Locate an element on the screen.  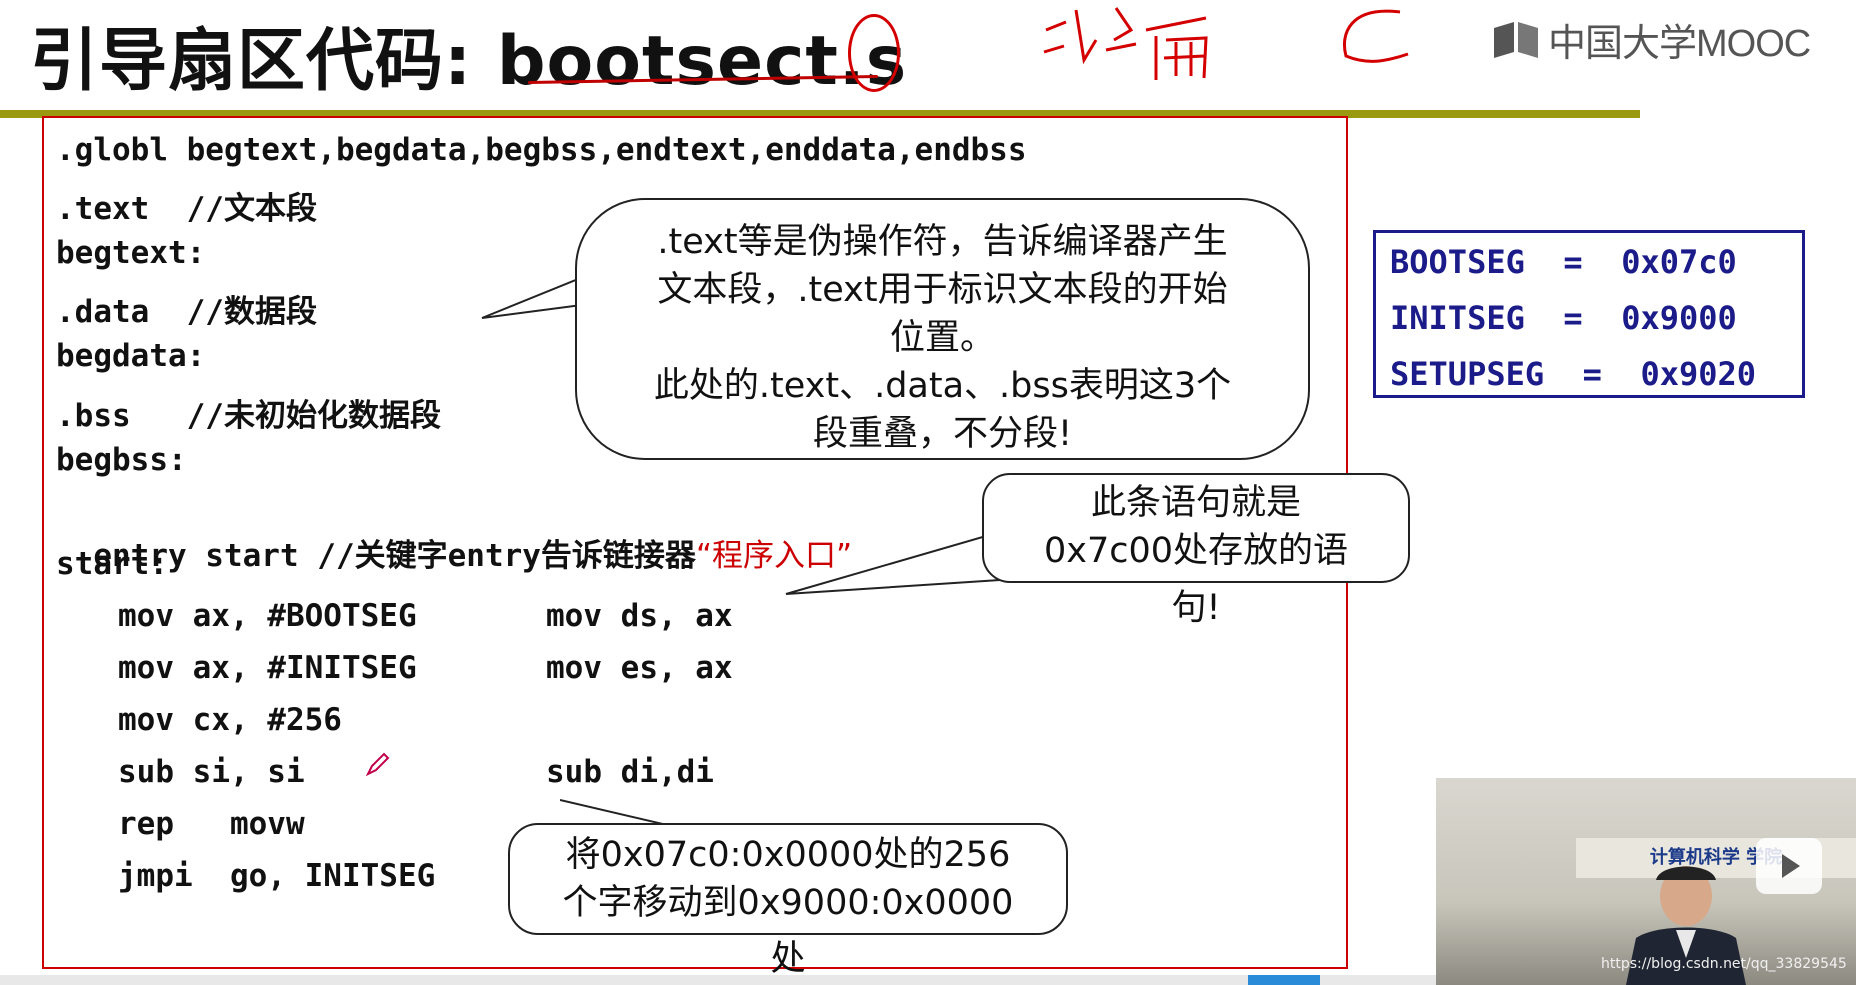
callout-text-line4: 此处的.text、.data、.bss表明这3个 is located at coordinates (942, 386).